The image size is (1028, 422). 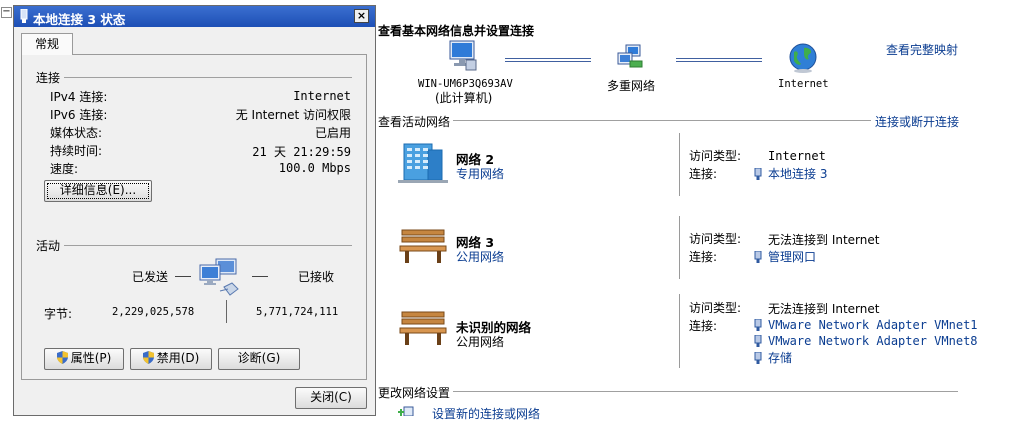 What do you see at coordinates (803, 84) in the screenshot?
I see `internet-label: Internet` at bounding box center [803, 84].